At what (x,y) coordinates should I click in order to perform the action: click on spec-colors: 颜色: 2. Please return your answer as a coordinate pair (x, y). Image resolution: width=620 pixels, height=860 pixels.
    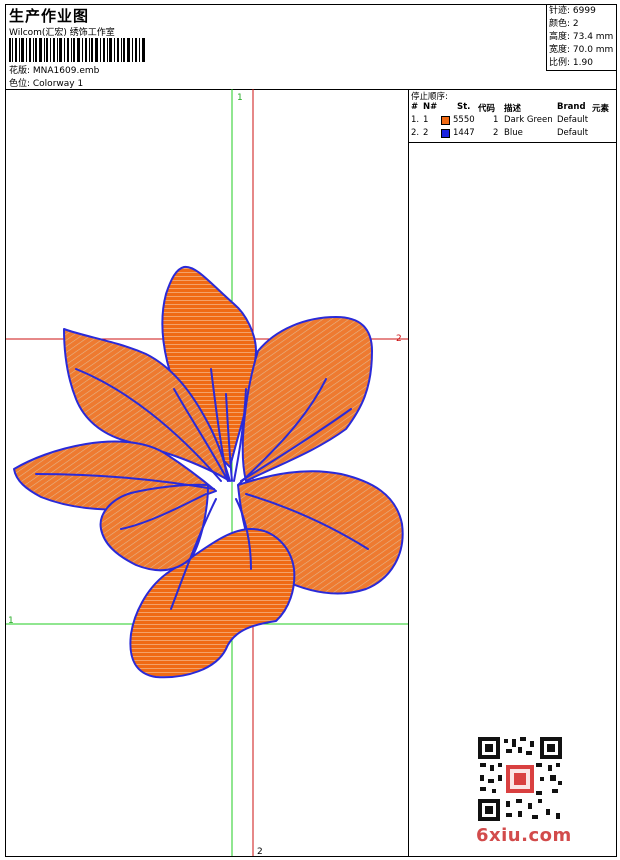
    Looking at the image, I should click on (564, 24).